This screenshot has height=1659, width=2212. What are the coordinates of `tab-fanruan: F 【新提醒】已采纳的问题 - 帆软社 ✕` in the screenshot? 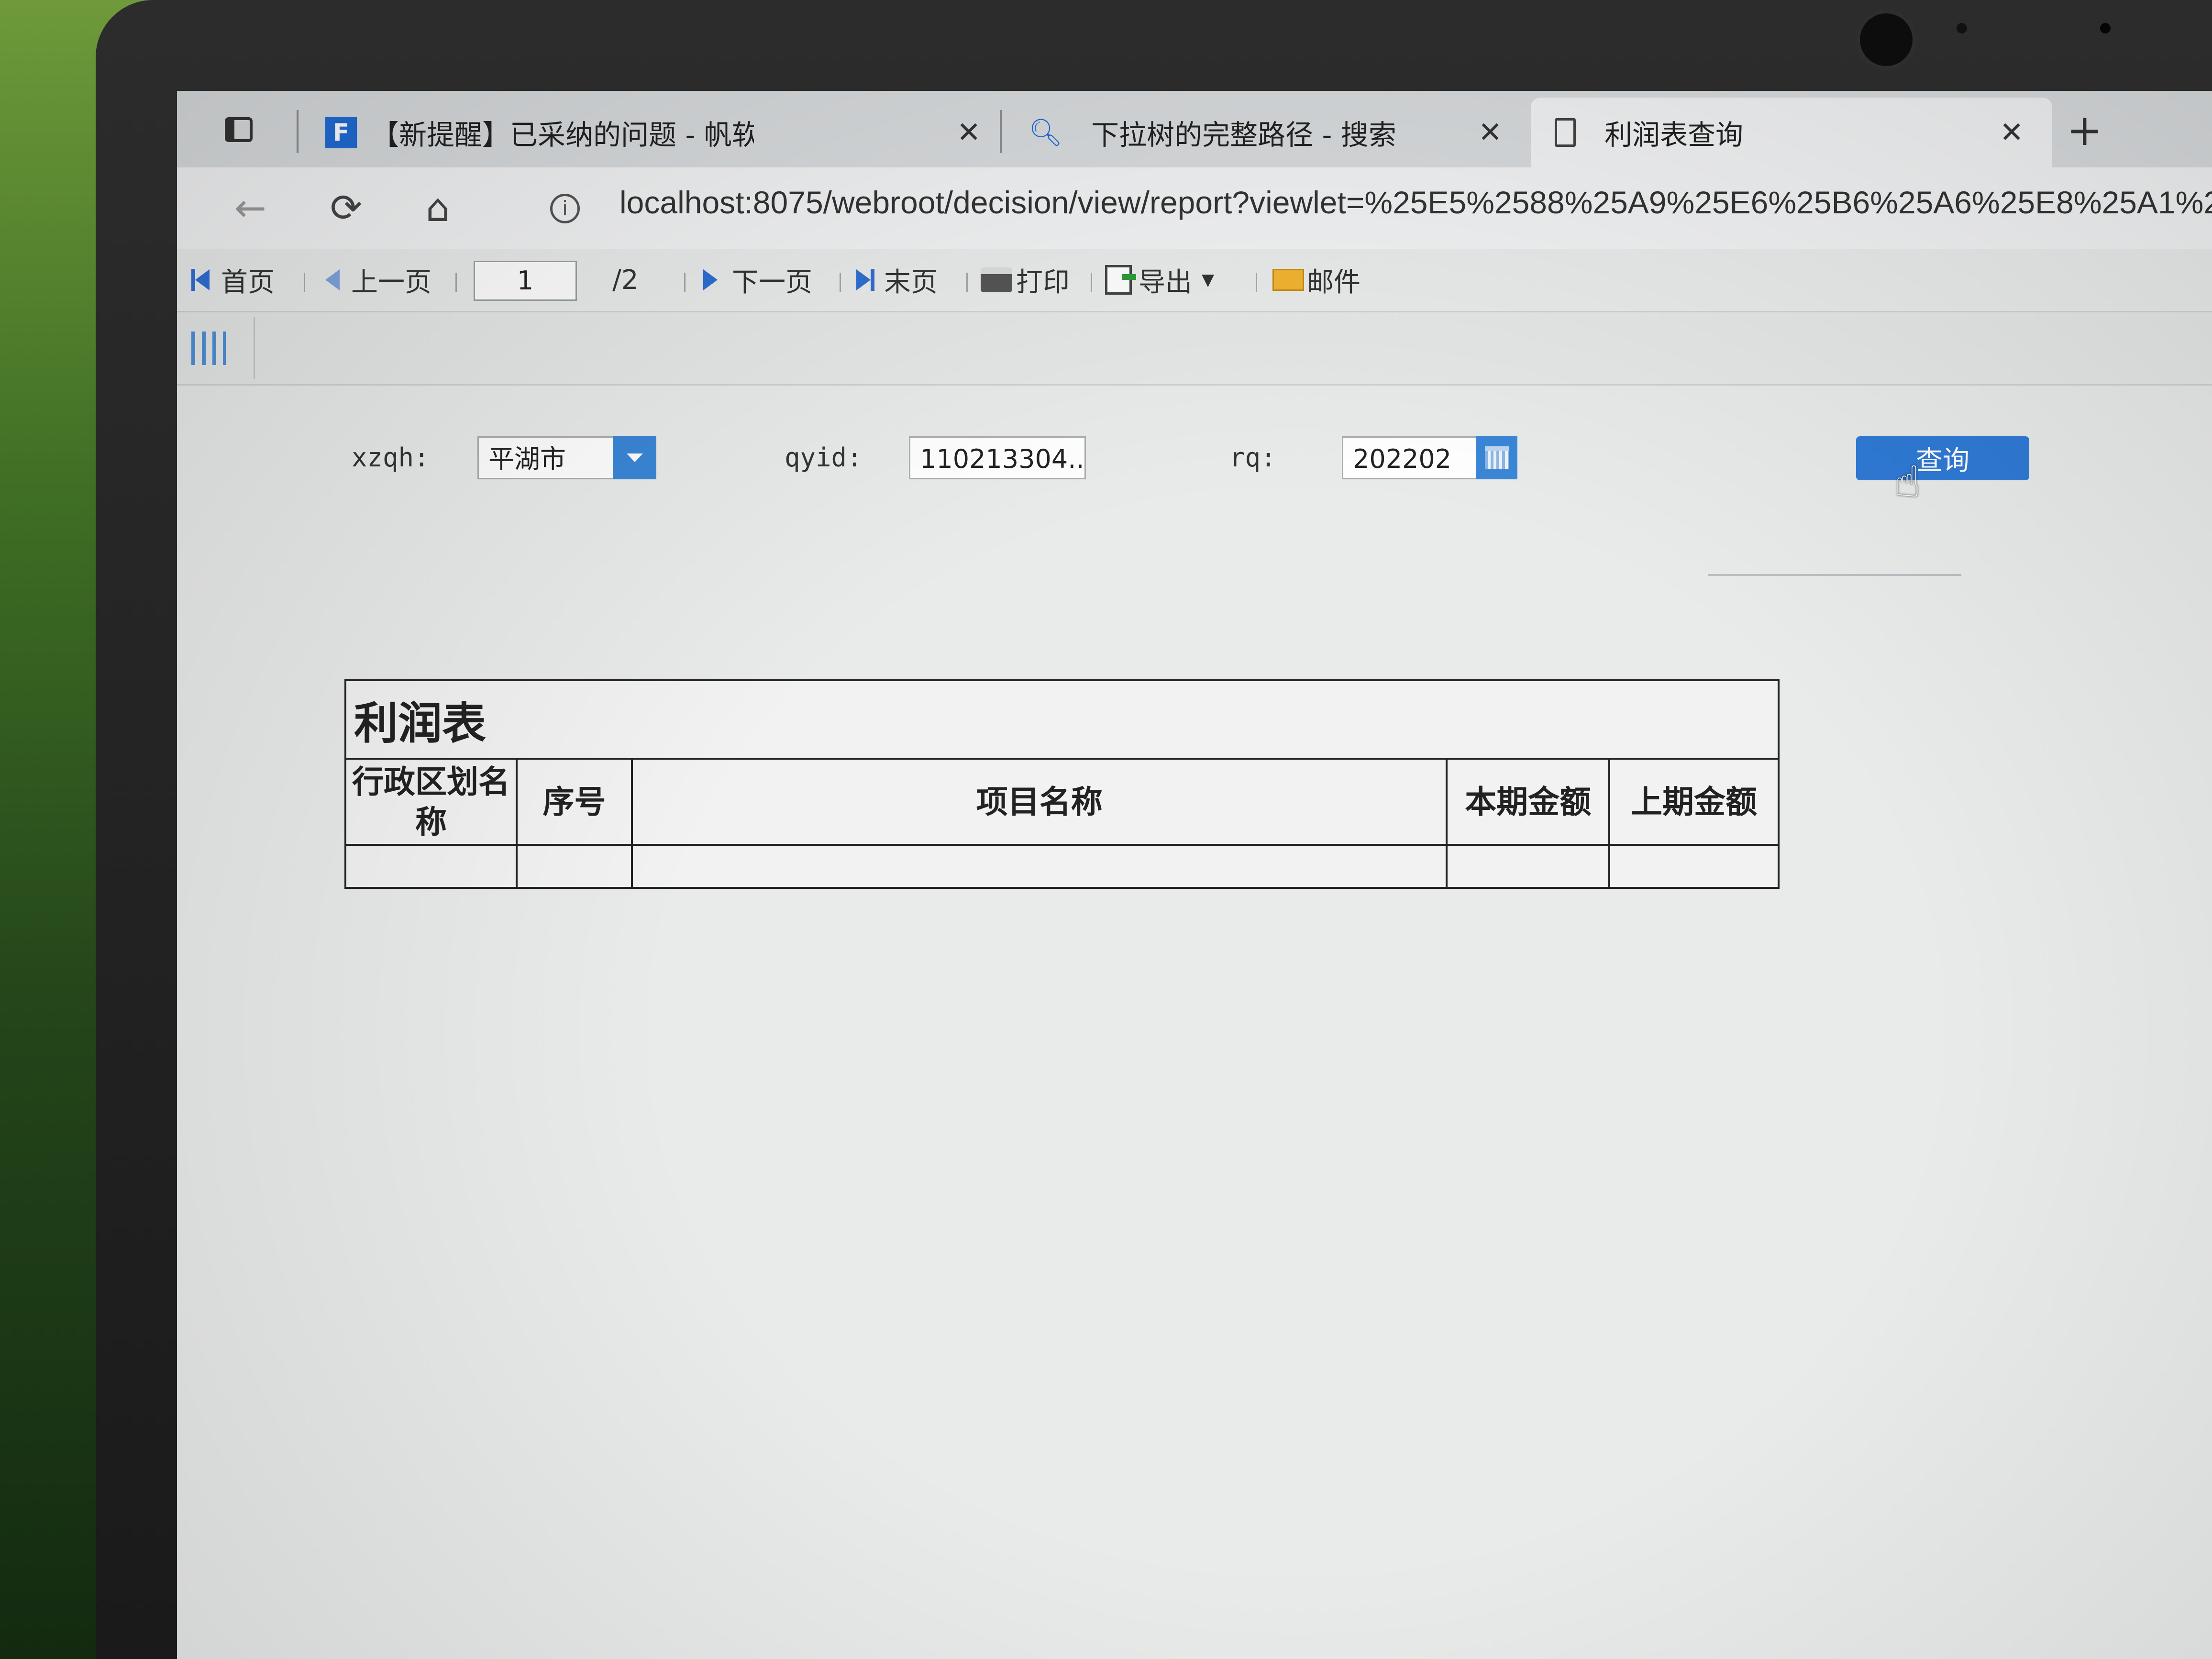 It's located at (655, 132).